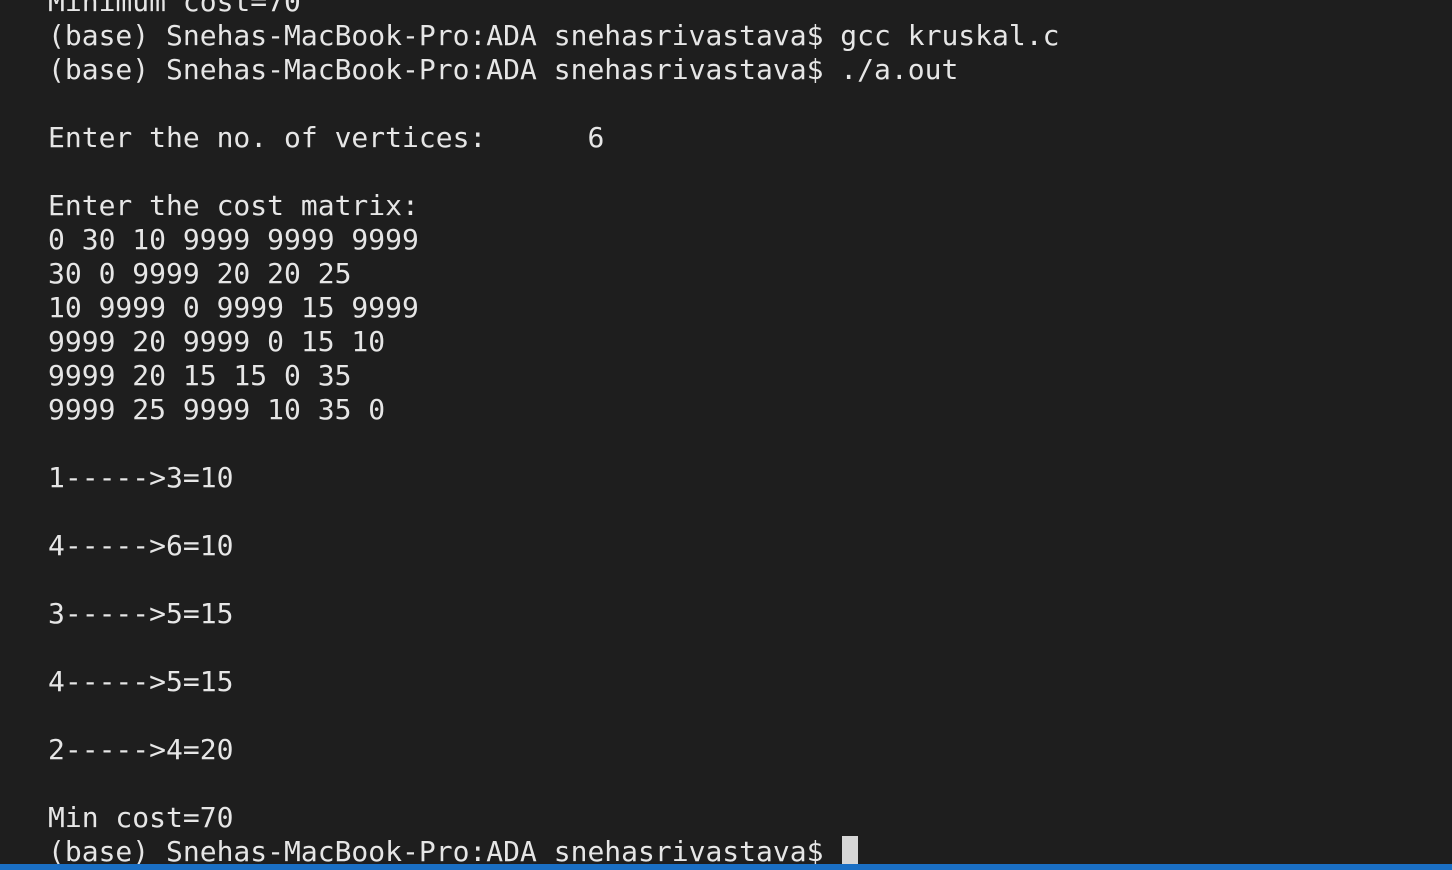 The width and height of the screenshot is (1452, 870). What do you see at coordinates (726, 867) in the screenshot?
I see `status-bar` at bounding box center [726, 867].